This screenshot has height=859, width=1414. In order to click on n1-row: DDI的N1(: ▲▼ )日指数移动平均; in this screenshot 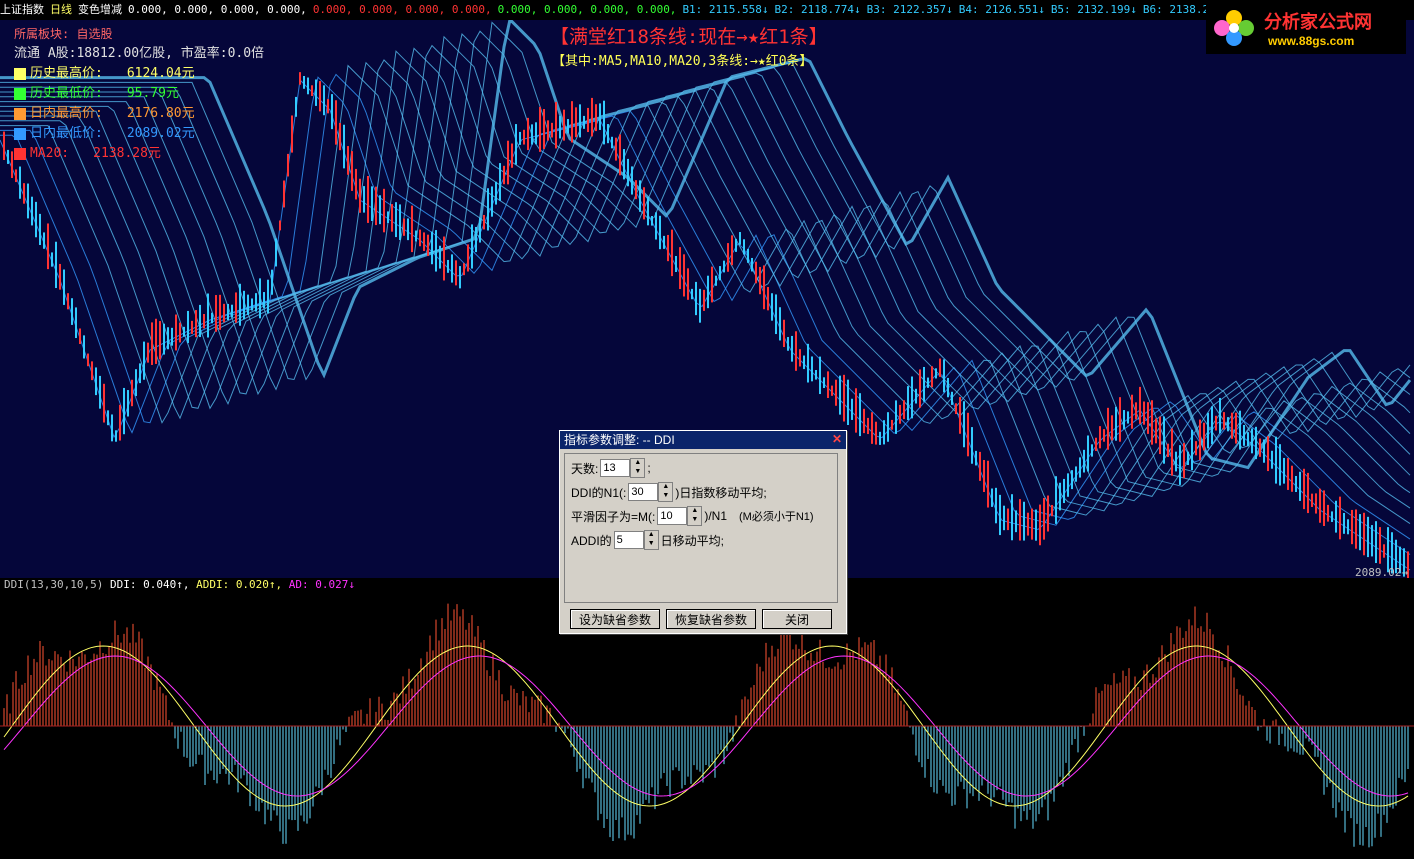, I will do `click(669, 492)`.